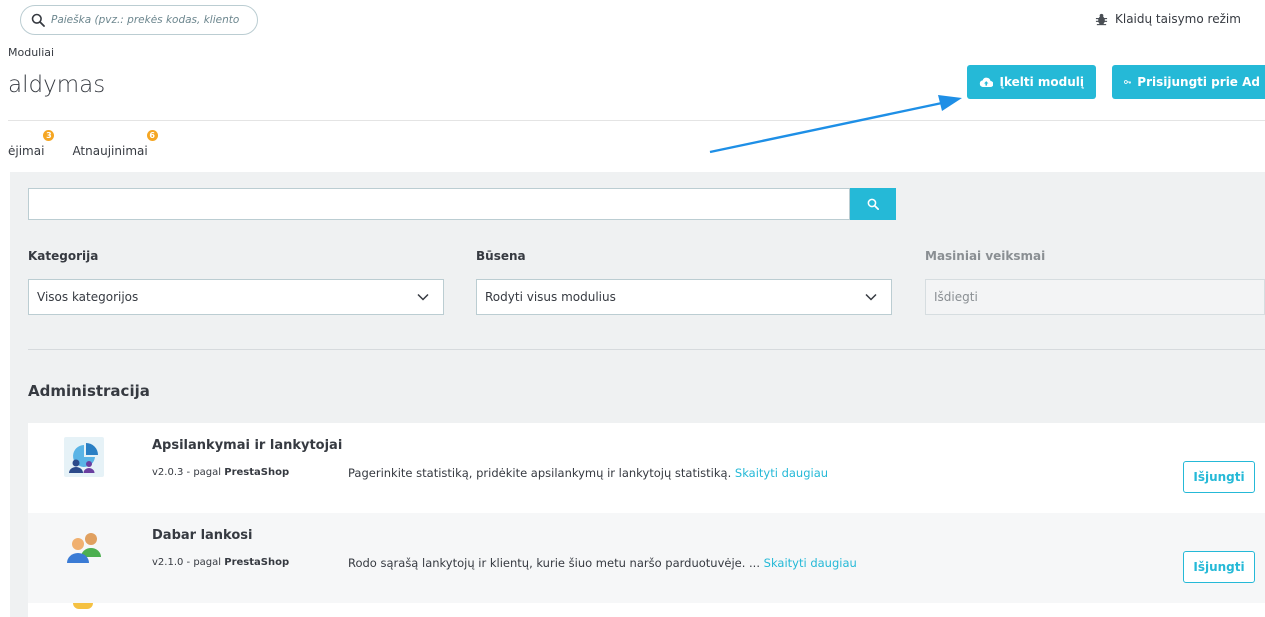 This screenshot has height=617, width=1265. What do you see at coordinates (110, 151) in the screenshot?
I see `tab-updates-label: Atnaujinimai` at bounding box center [110, 151].